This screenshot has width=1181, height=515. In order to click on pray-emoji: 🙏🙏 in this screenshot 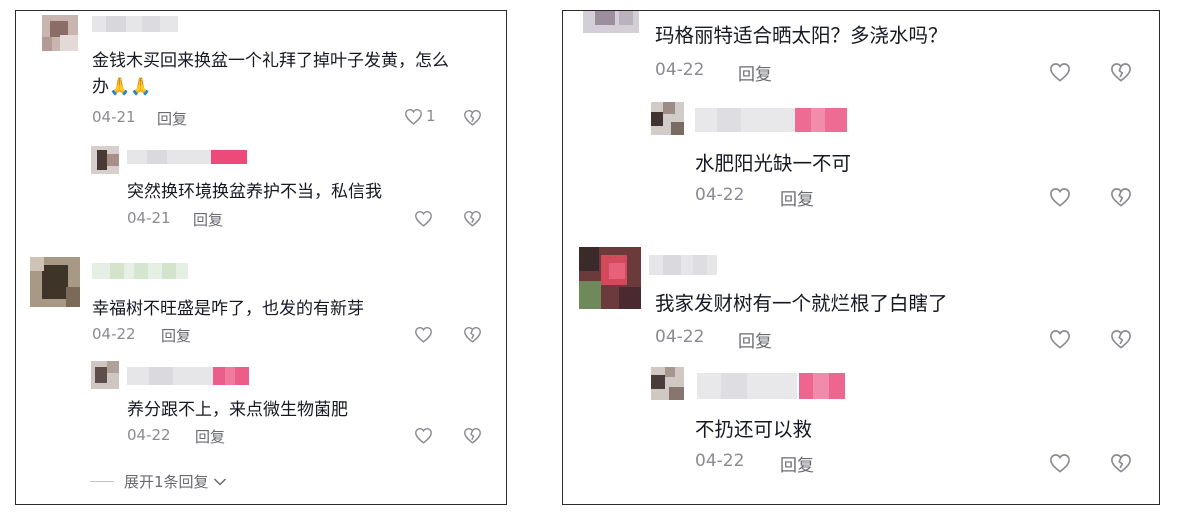, I will do `click(130, 87)`.